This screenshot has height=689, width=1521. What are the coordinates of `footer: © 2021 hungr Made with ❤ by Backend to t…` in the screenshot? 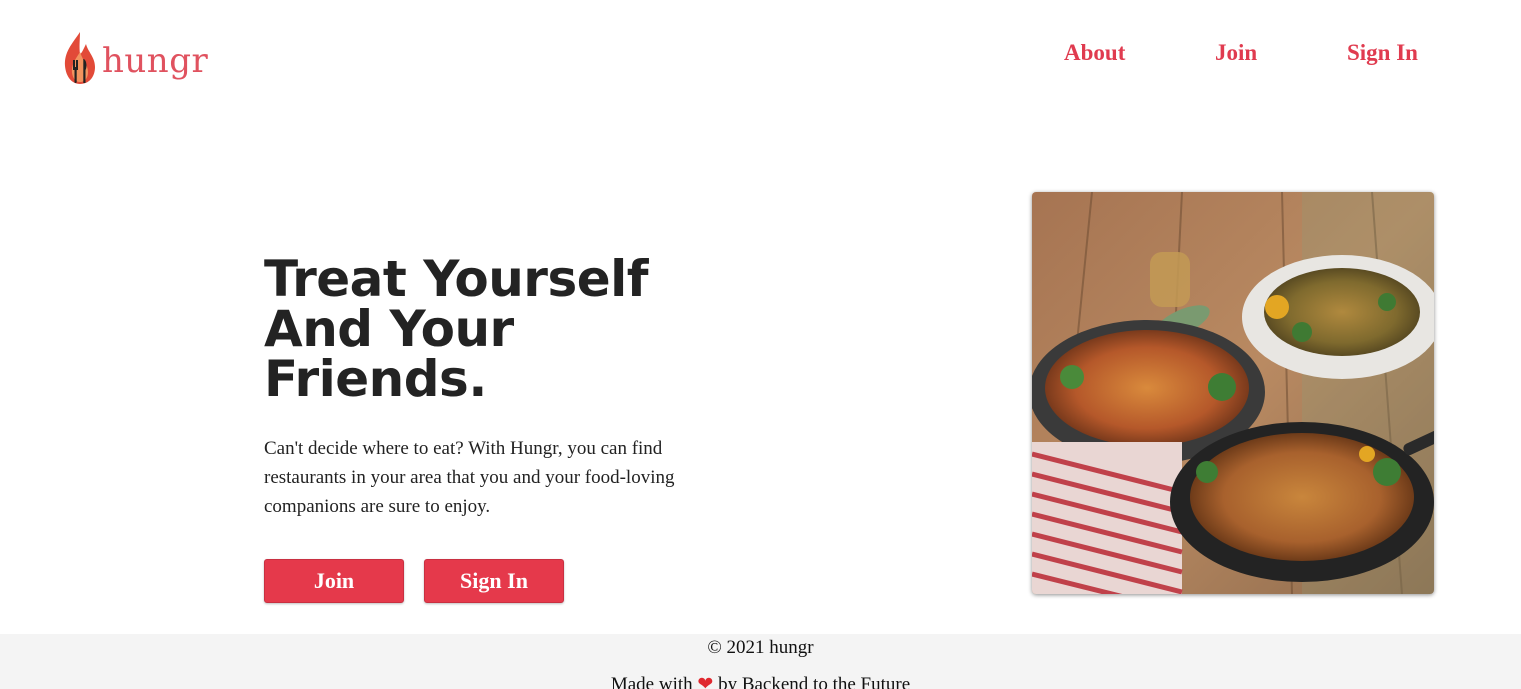 It's located at (760, 661).